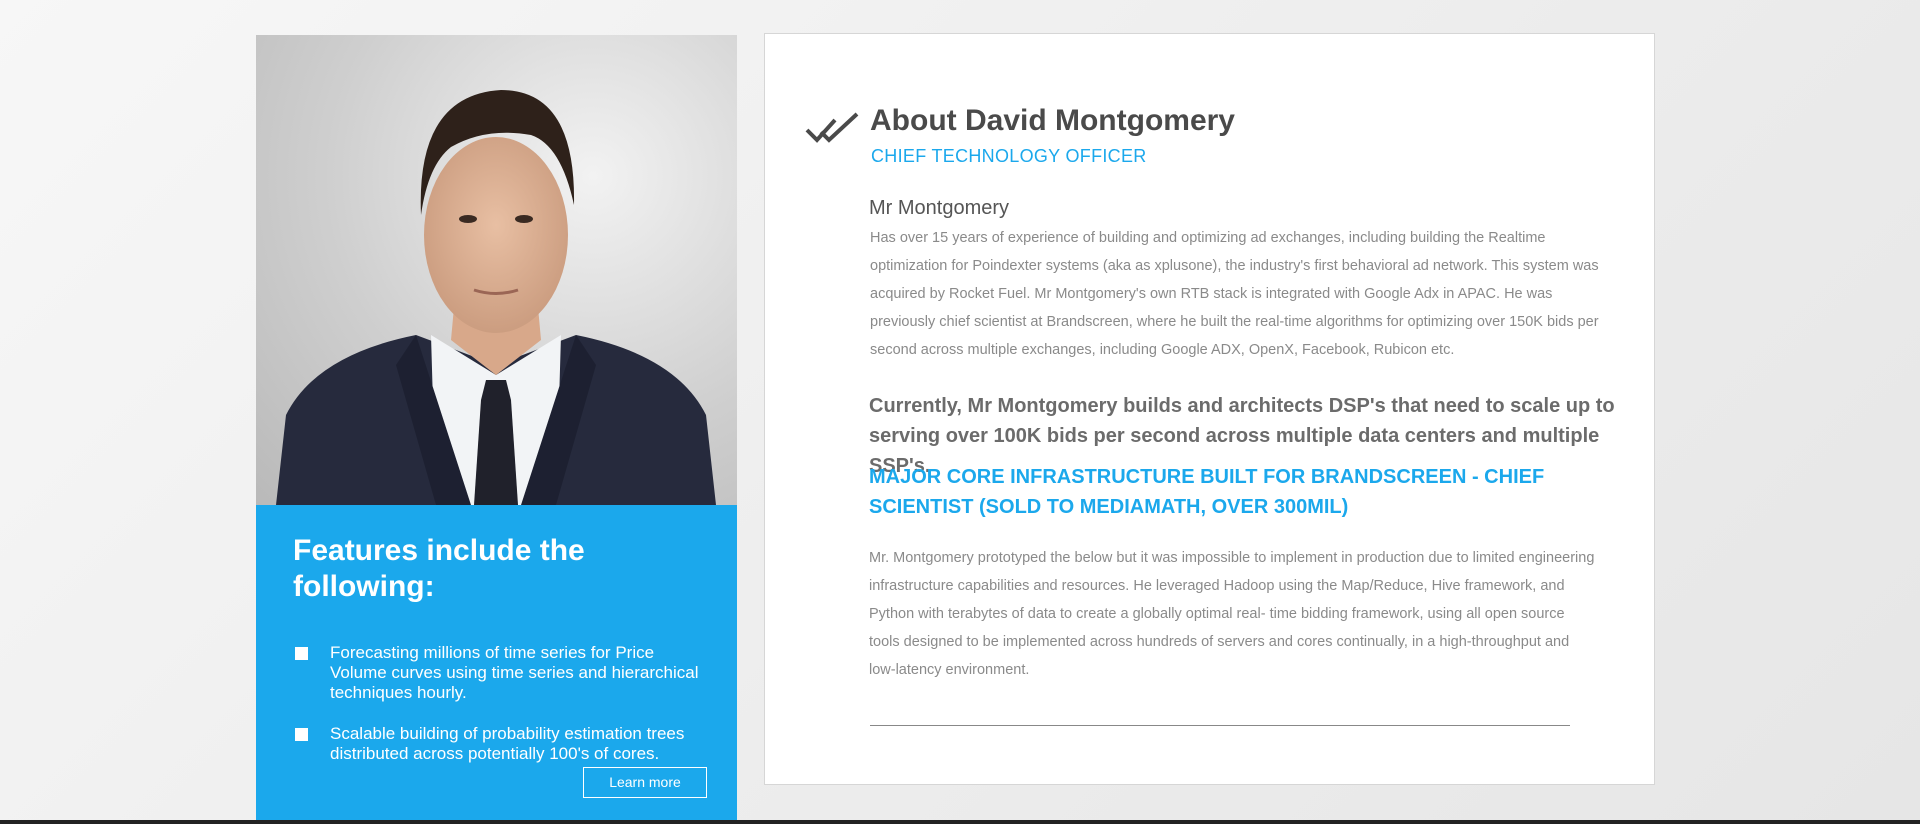  Describe the element at coordinates (939, 208) in the screenshot. I see `person-name: Mr Montgomery` at that location.